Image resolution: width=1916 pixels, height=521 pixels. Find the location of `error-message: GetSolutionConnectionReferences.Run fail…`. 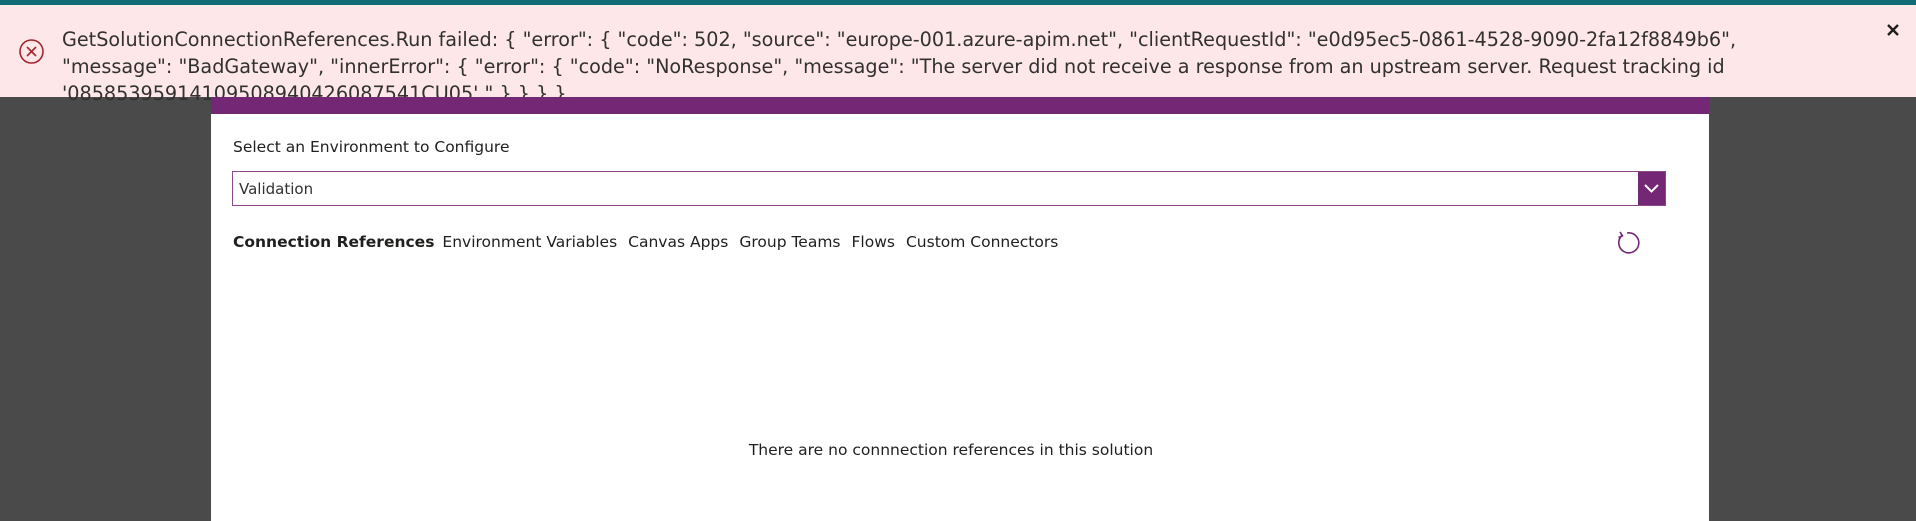

error-message: GetSolutionConnectionReferences.Run fail… is located at coordinates (899, 66).